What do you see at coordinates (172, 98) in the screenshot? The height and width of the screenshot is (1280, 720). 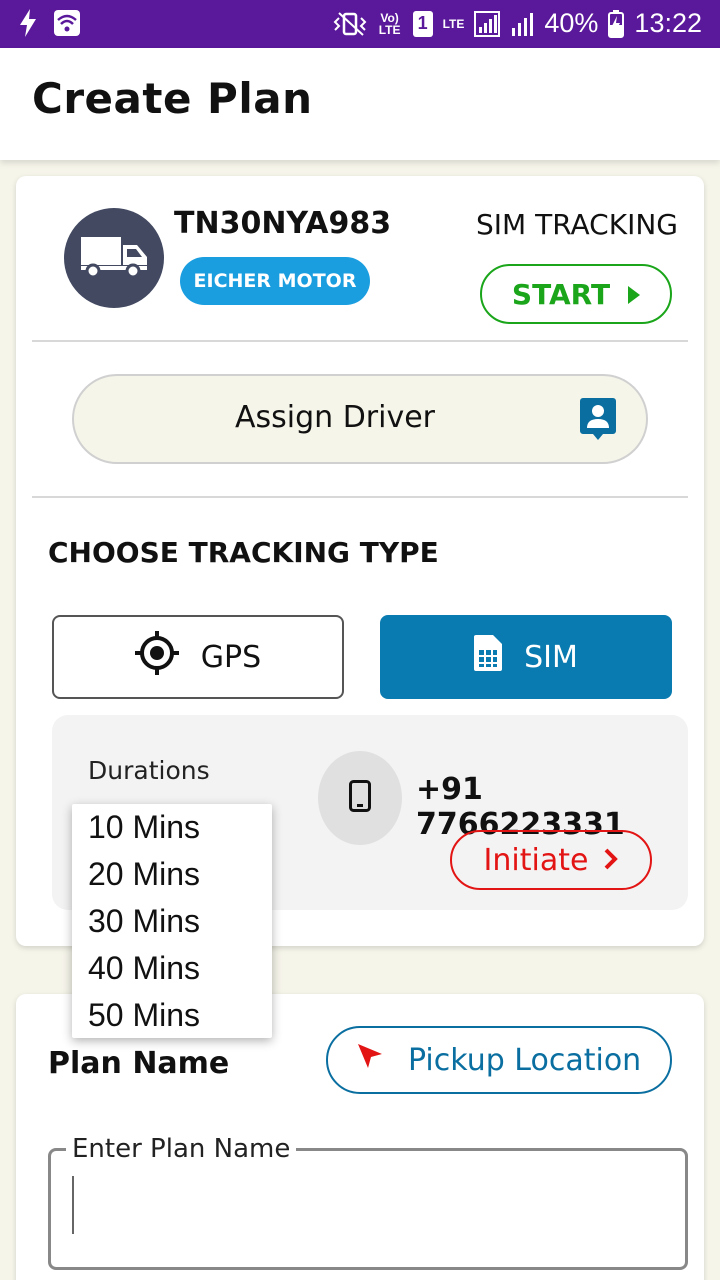 I see `page-title: Create Plan` at bounding box center [172, 98].